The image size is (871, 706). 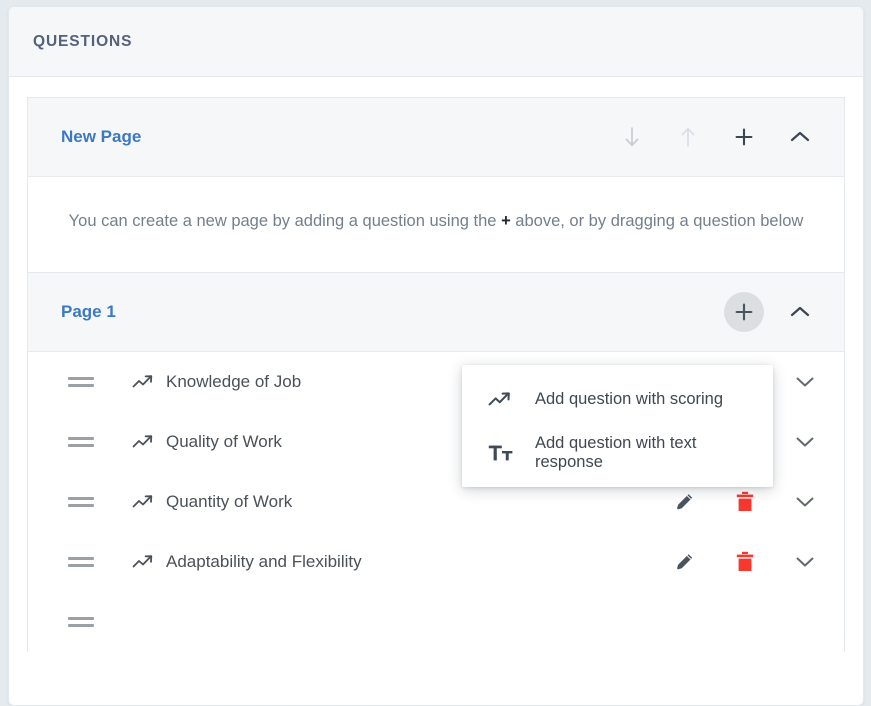 I want to click on question-label: Adaptability and Flexibility, so click(x=264, y=561).